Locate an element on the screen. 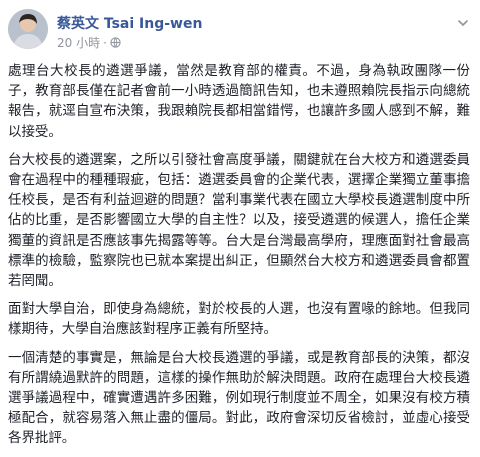 This screenshot has width=480, height=457. author-name: 蔡英文 Tsai Ing-wen is located at coordinates (129, 23).